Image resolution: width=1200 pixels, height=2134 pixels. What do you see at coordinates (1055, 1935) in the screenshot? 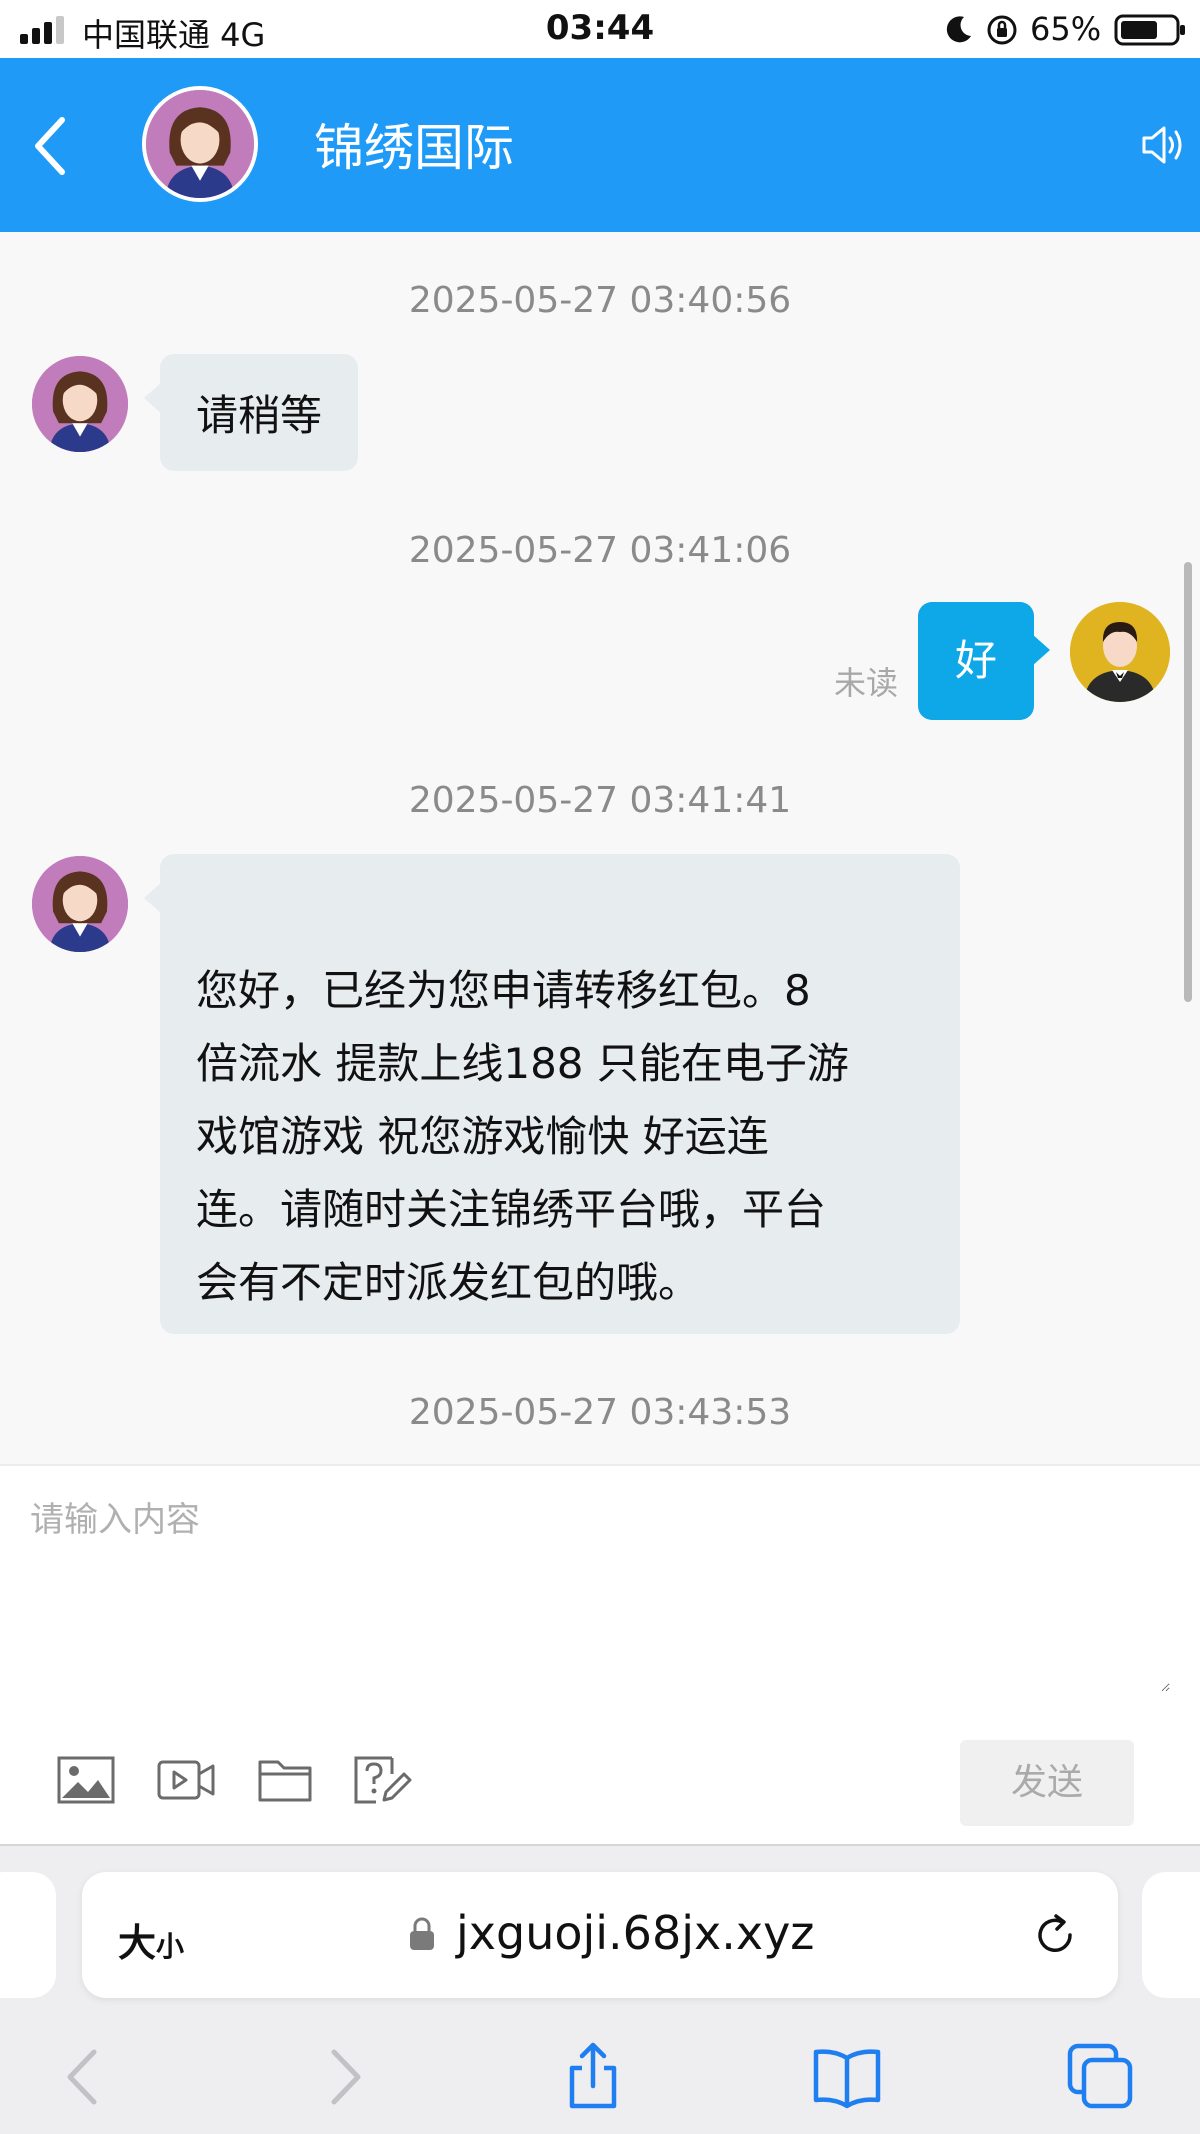
I see `reload-icon` at bounding box center [1055, 1935].